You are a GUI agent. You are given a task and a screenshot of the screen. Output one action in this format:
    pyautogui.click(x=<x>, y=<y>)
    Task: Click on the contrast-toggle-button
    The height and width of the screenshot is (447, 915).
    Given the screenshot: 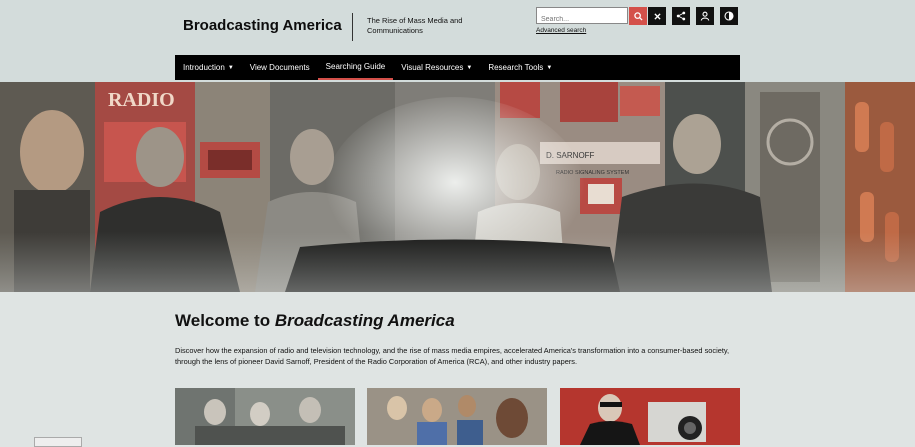 What is the action you would take?
    pyautogui.click(x=729, y=16)
    